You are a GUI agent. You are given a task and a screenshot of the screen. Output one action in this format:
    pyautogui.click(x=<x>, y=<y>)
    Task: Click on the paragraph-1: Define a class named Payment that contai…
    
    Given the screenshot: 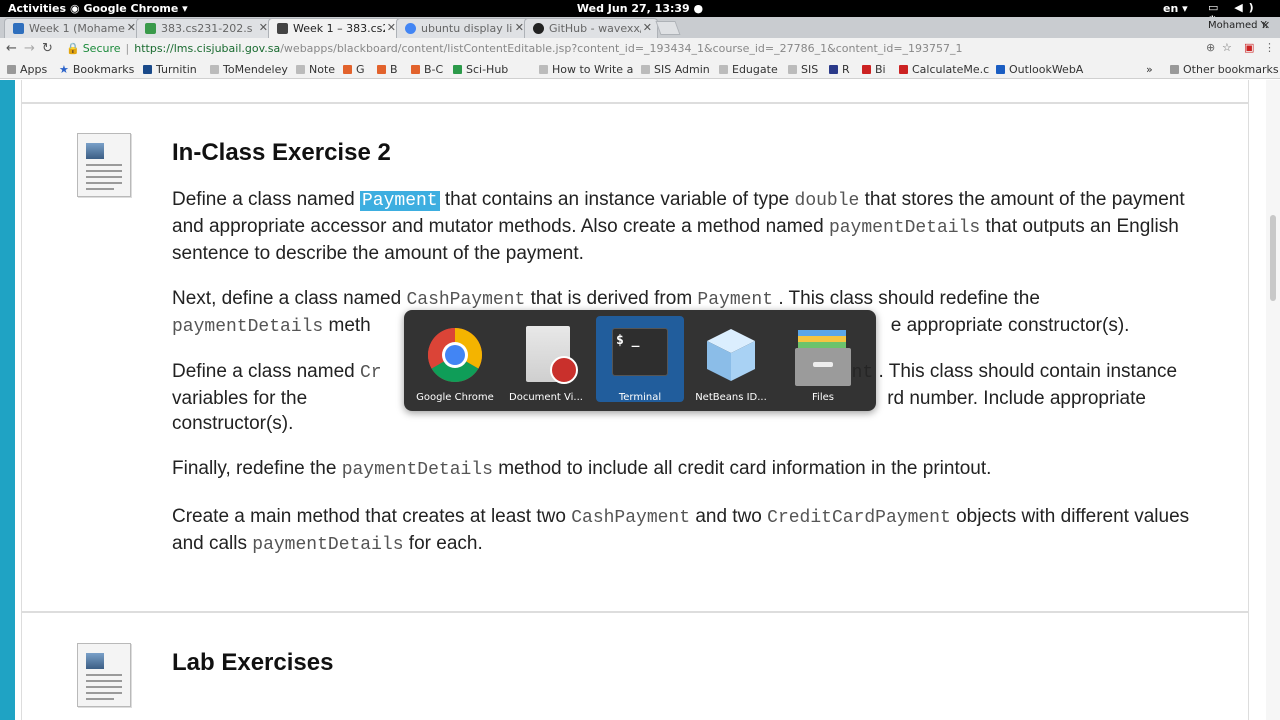 What is the action you would take?
    pyautogui.click(x=678, y=226)
    